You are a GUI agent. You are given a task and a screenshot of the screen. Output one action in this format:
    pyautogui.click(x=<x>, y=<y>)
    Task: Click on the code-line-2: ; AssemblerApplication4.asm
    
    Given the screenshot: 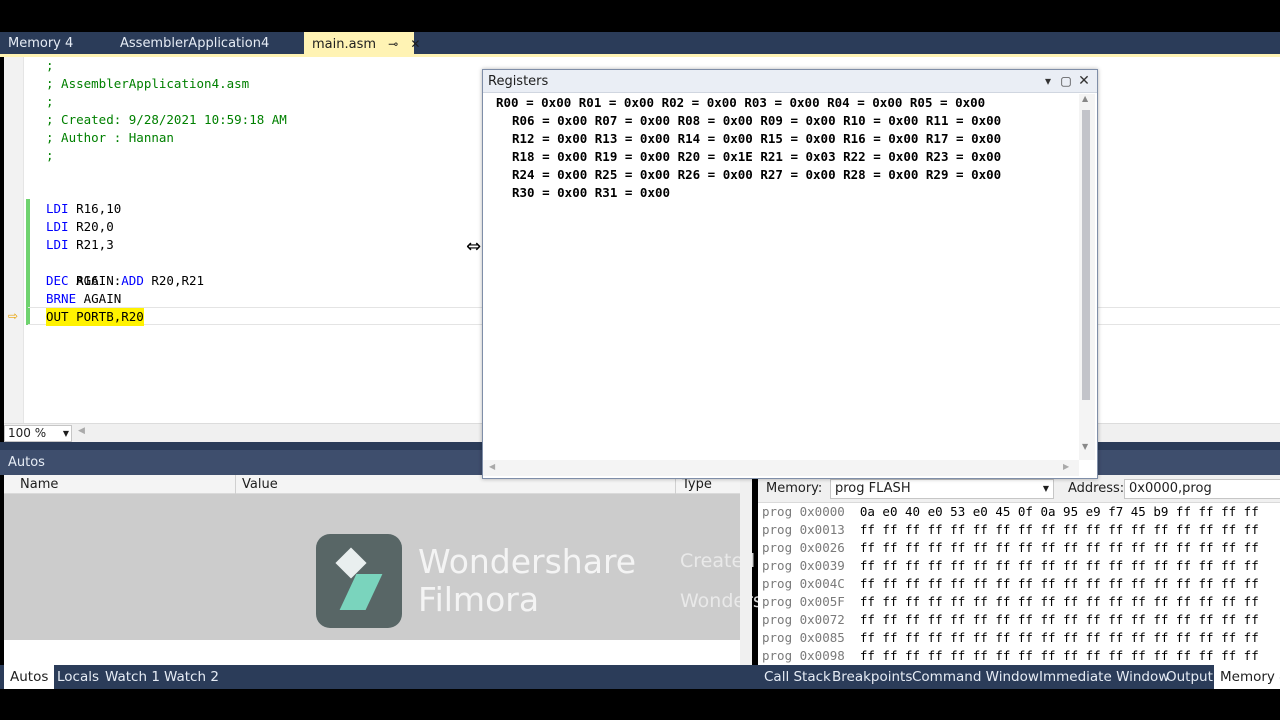 What is the action you would take?
    pyautogui.click(x=147, y=84)
    